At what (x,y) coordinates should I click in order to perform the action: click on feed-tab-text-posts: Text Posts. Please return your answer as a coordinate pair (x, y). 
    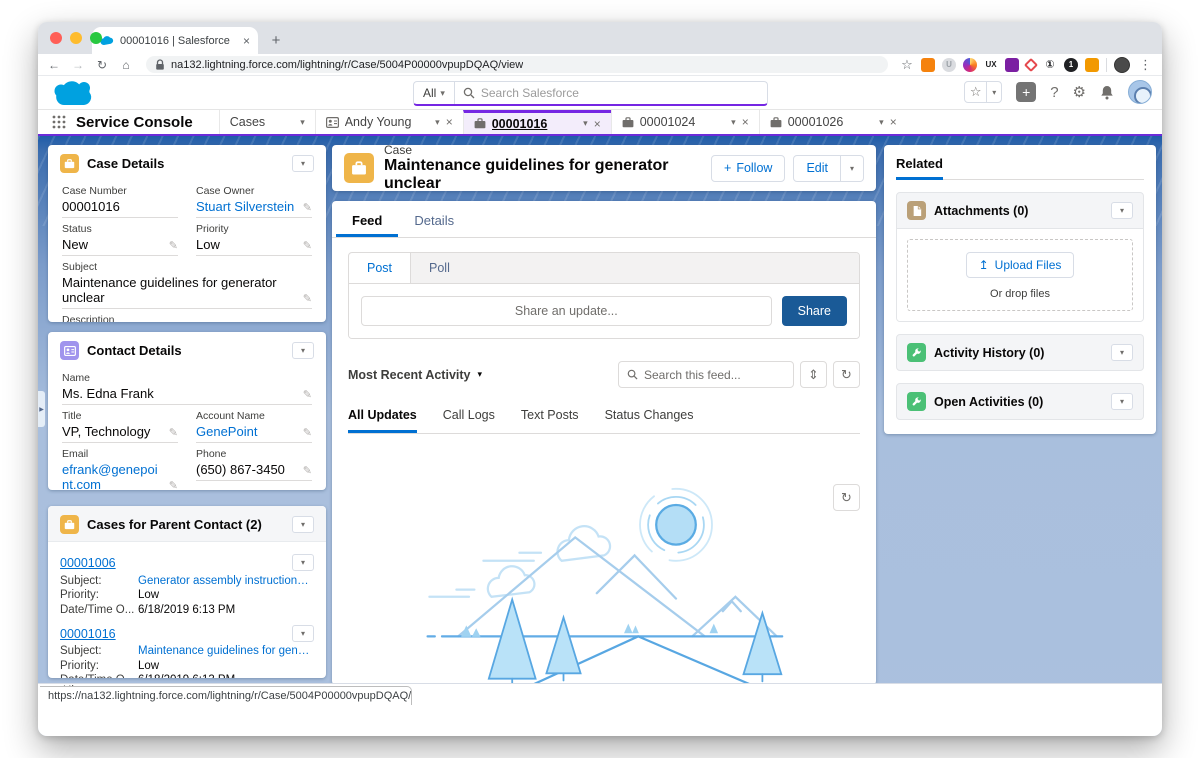
    Looking at the image, I should click on (550, 420).